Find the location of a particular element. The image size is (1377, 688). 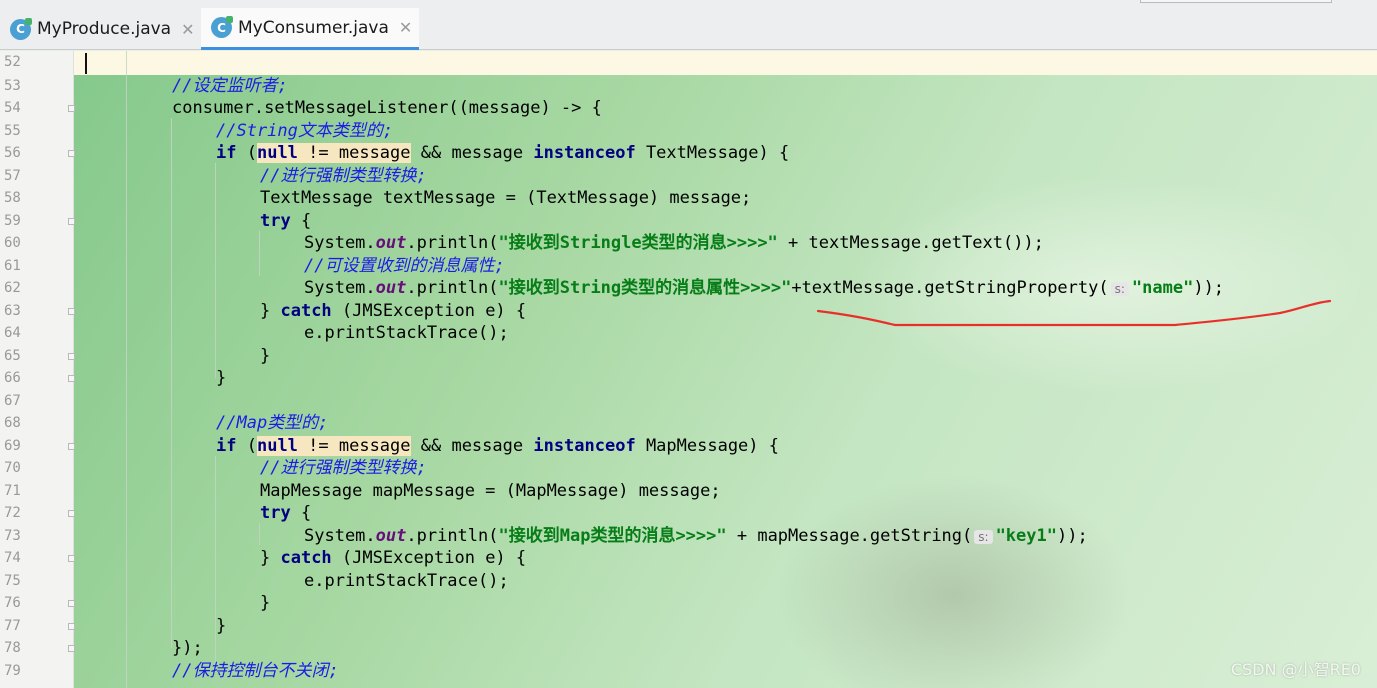

line-number: 56 is located at coordinates (12, 153).